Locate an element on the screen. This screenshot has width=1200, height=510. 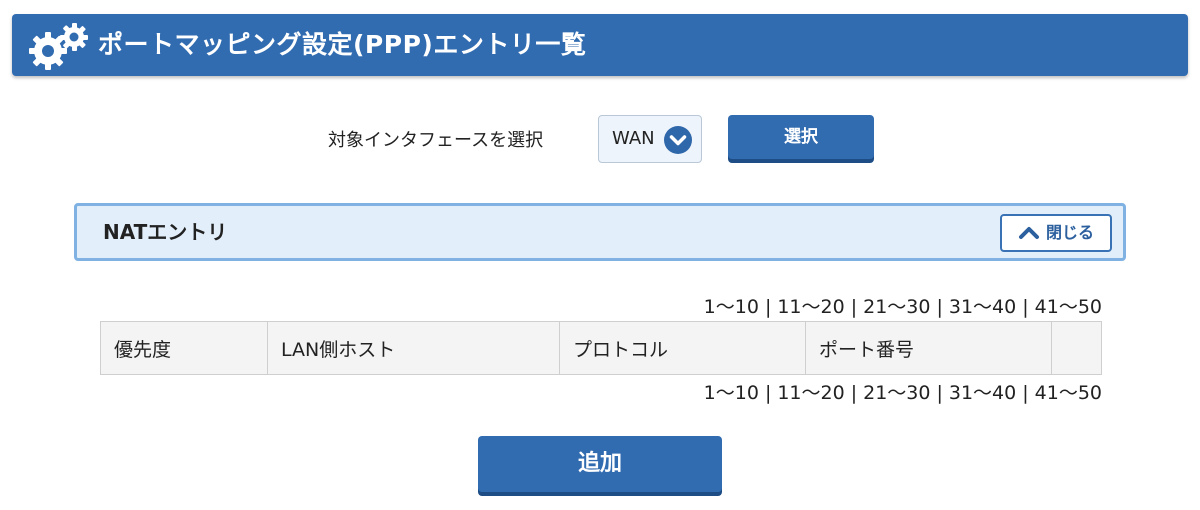
interface-select: WAN is located at coordinates (650, 139).